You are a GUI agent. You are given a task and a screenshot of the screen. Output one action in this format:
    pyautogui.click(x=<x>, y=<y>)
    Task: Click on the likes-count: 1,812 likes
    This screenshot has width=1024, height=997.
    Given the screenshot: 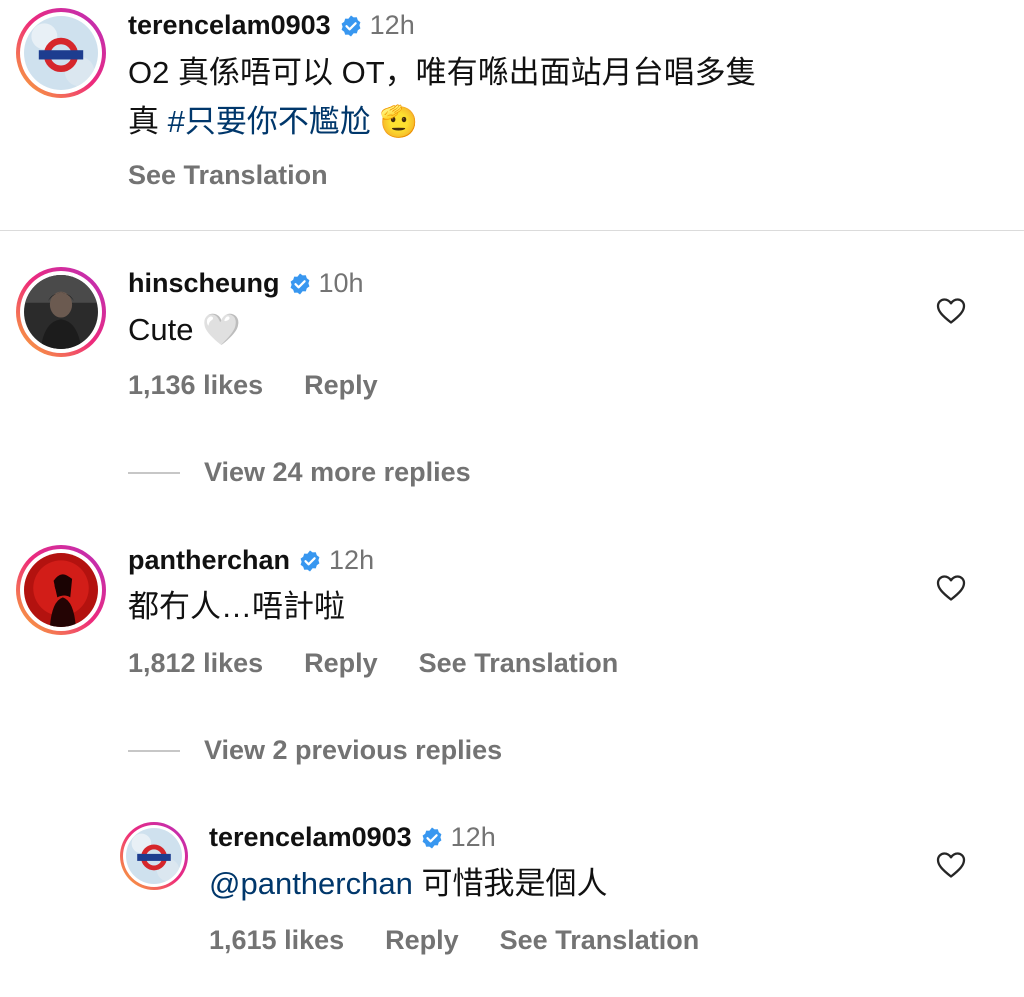 What is the action you would take?
    pyautogui.click(x=195, y=663)
    